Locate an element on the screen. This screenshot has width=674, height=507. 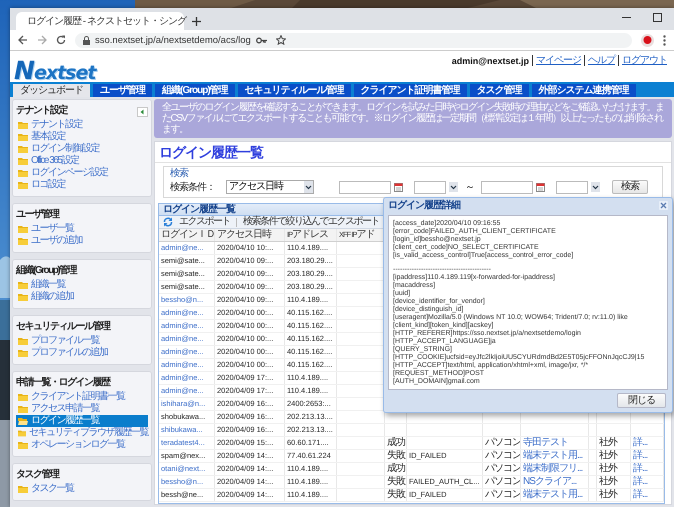
nav-tab: ユーザ管理 is located at coordinates (122, 90).